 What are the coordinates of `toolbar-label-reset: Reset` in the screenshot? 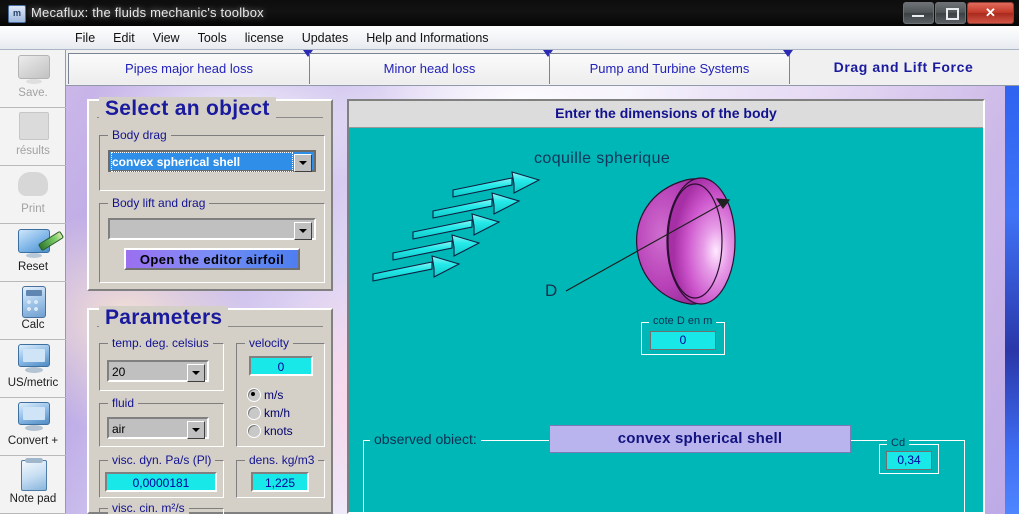 It's located at (33, 267).